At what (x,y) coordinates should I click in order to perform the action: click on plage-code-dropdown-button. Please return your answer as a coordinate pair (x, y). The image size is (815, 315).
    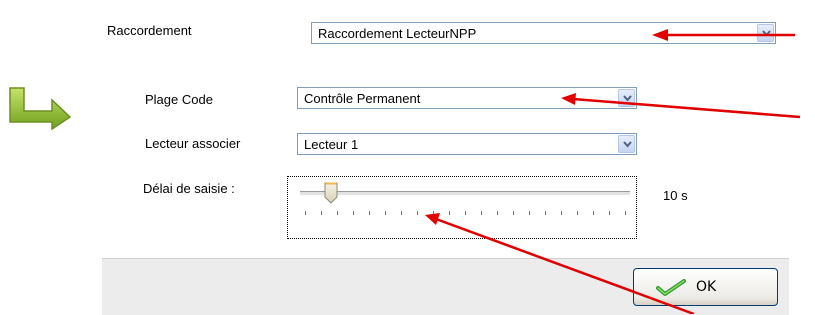
    Looking at the image, I should click on (626, 98).